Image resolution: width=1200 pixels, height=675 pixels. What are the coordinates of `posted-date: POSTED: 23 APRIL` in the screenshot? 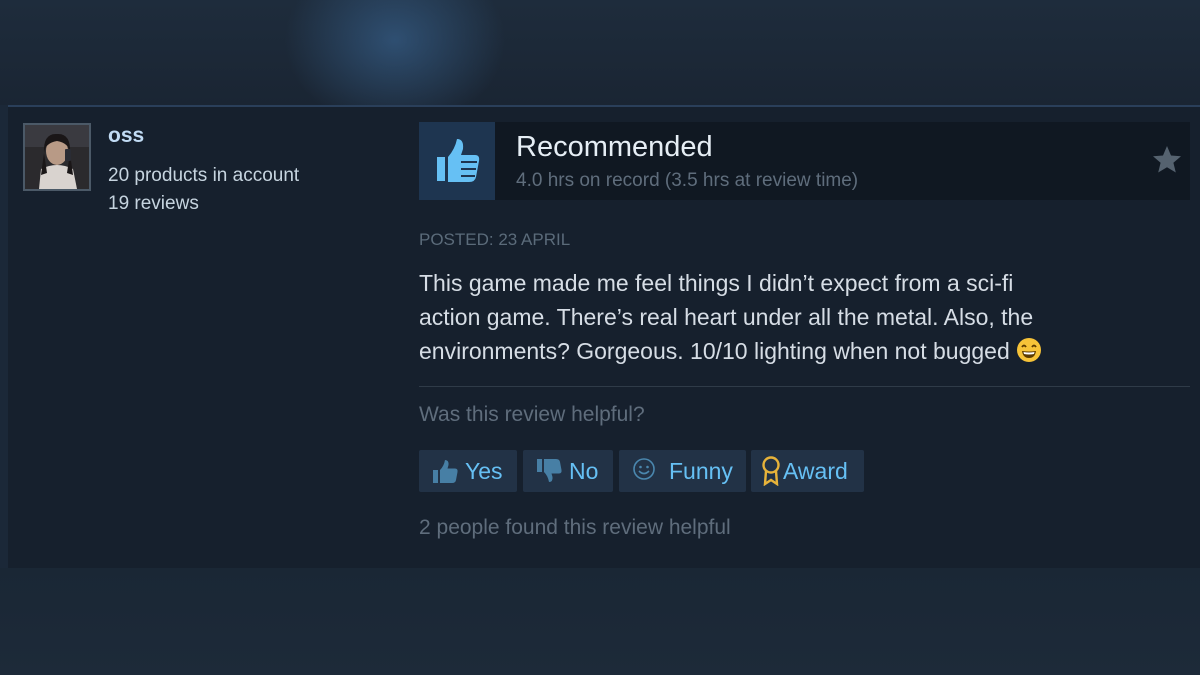 It's located at (495, 239).